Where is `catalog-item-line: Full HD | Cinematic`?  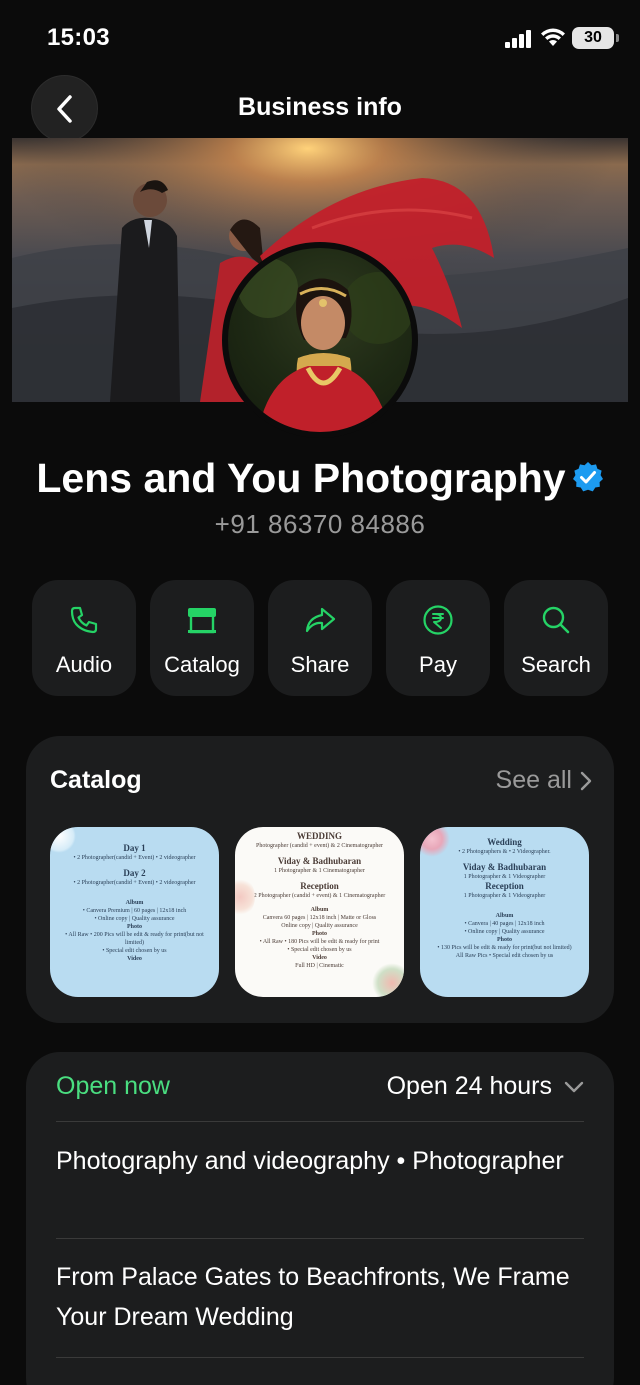 catalog-item-line: Full HD | Cinematic is located at coordinates (319, 966).